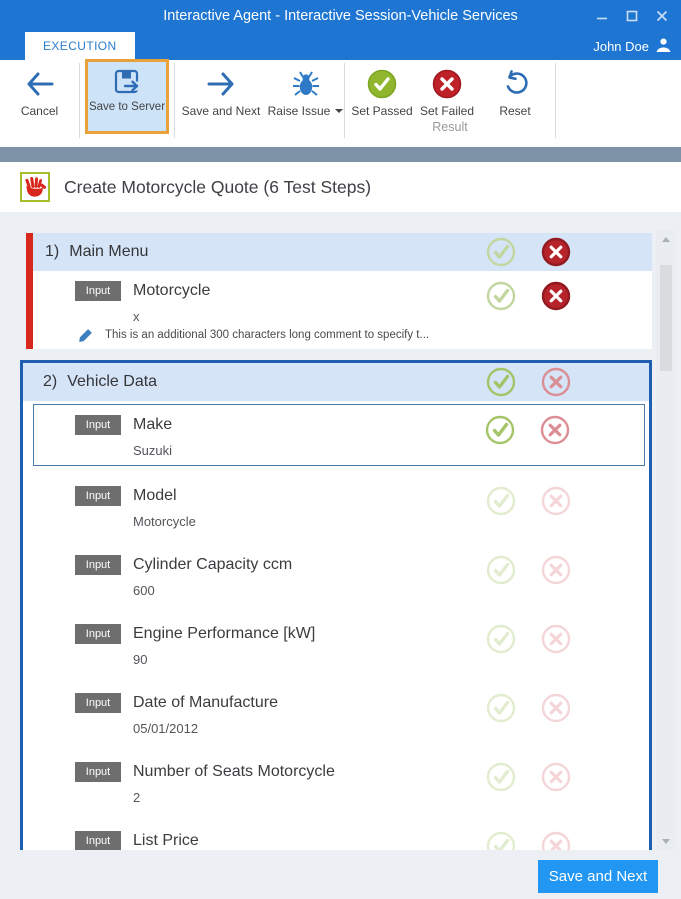  Describe the element at coordinates (515, 84) in the screenshot. I see `undo-icon` at that location.